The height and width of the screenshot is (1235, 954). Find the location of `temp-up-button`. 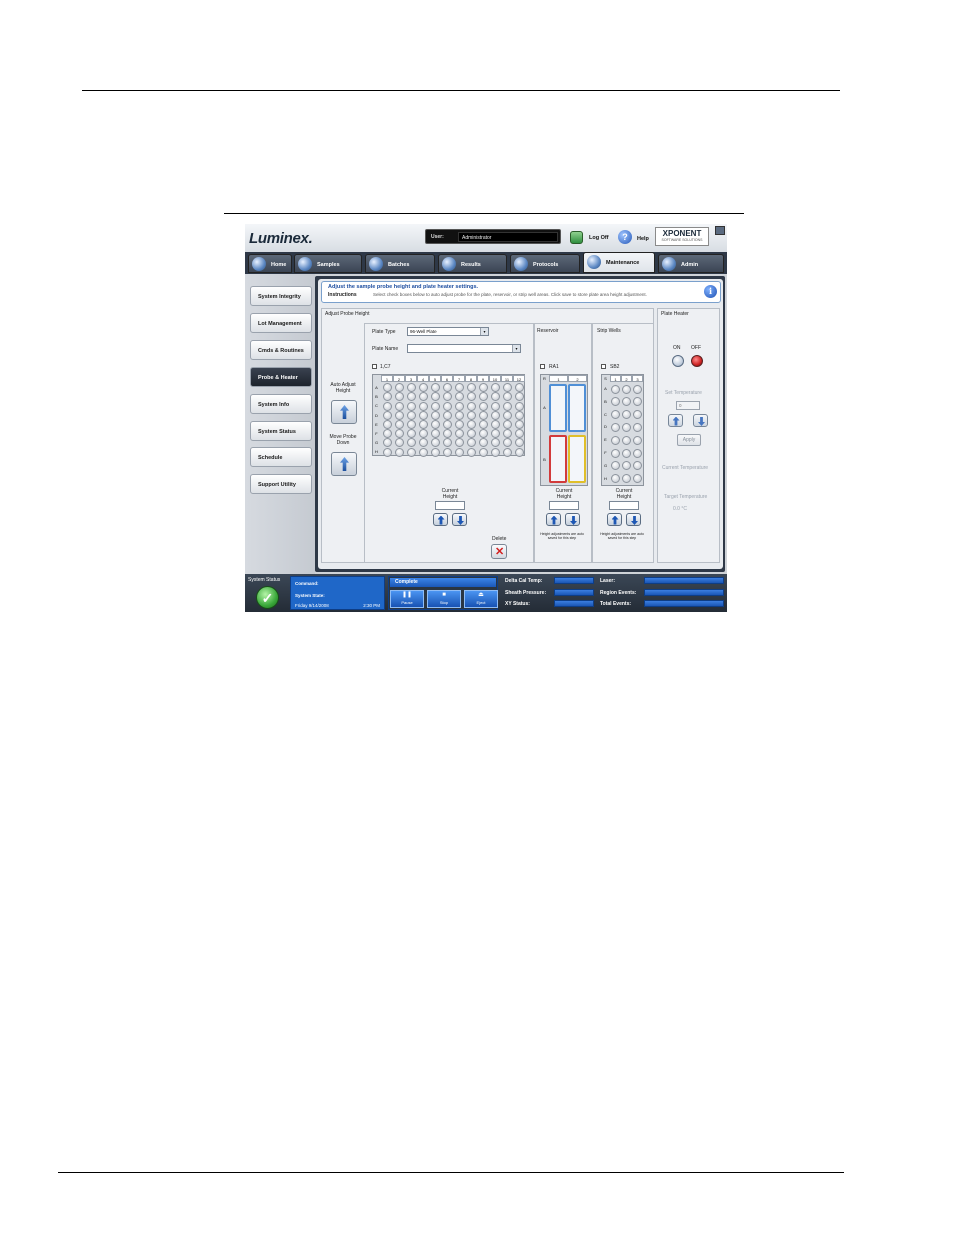

temp-up-button is located at coordinates (675, 420).